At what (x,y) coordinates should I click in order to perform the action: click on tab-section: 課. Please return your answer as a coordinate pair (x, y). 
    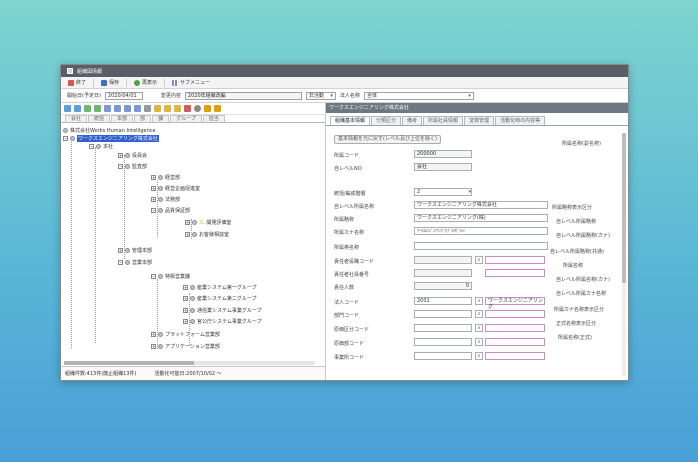
    Looking at the image, I should click on (161, 118).